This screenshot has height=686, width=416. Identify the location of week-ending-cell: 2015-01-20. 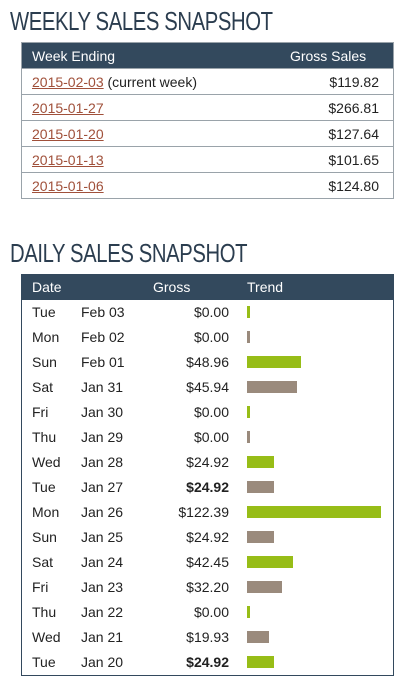
(124, 133).